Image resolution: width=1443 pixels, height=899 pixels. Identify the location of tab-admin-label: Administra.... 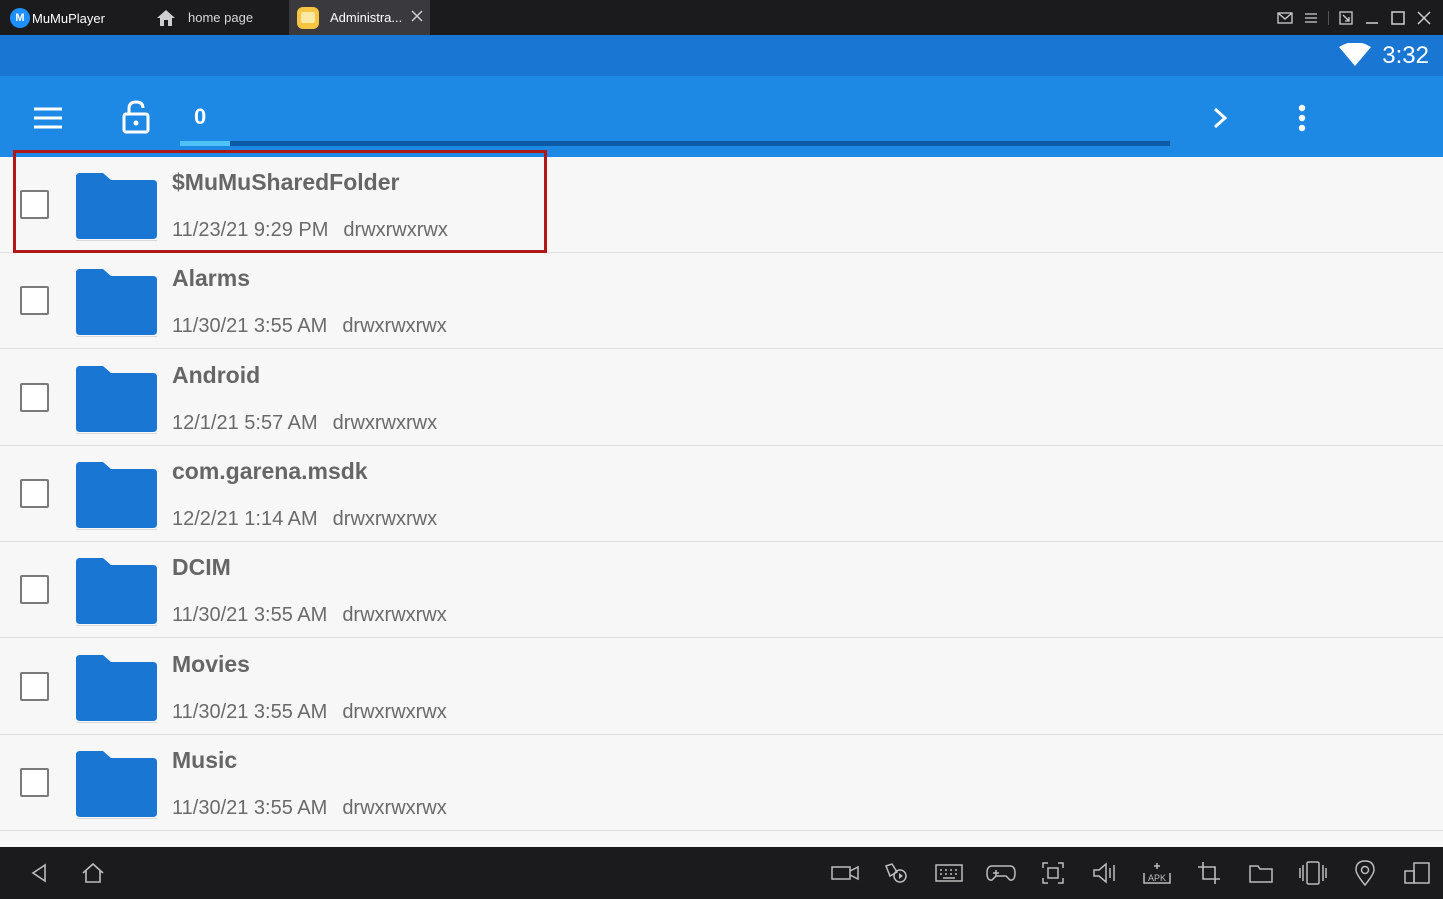
(366, 17).